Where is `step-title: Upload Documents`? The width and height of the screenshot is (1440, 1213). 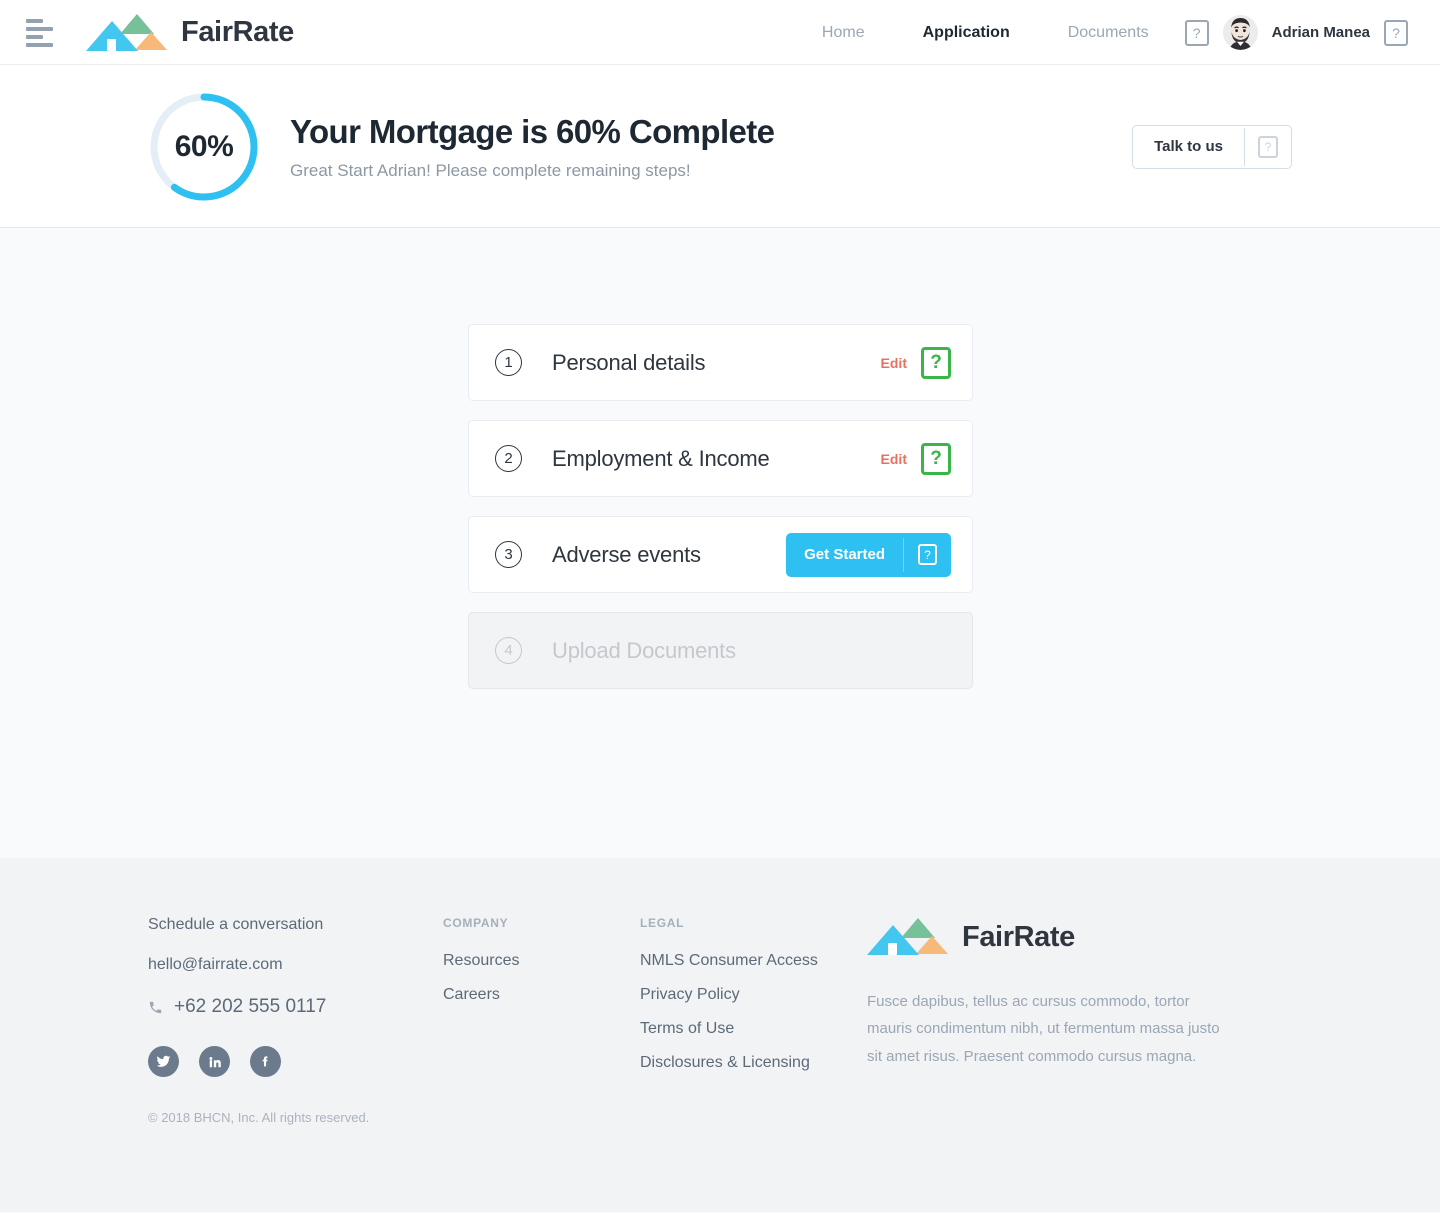
step-title: Upload Documents is located at coordinates (644, 650).